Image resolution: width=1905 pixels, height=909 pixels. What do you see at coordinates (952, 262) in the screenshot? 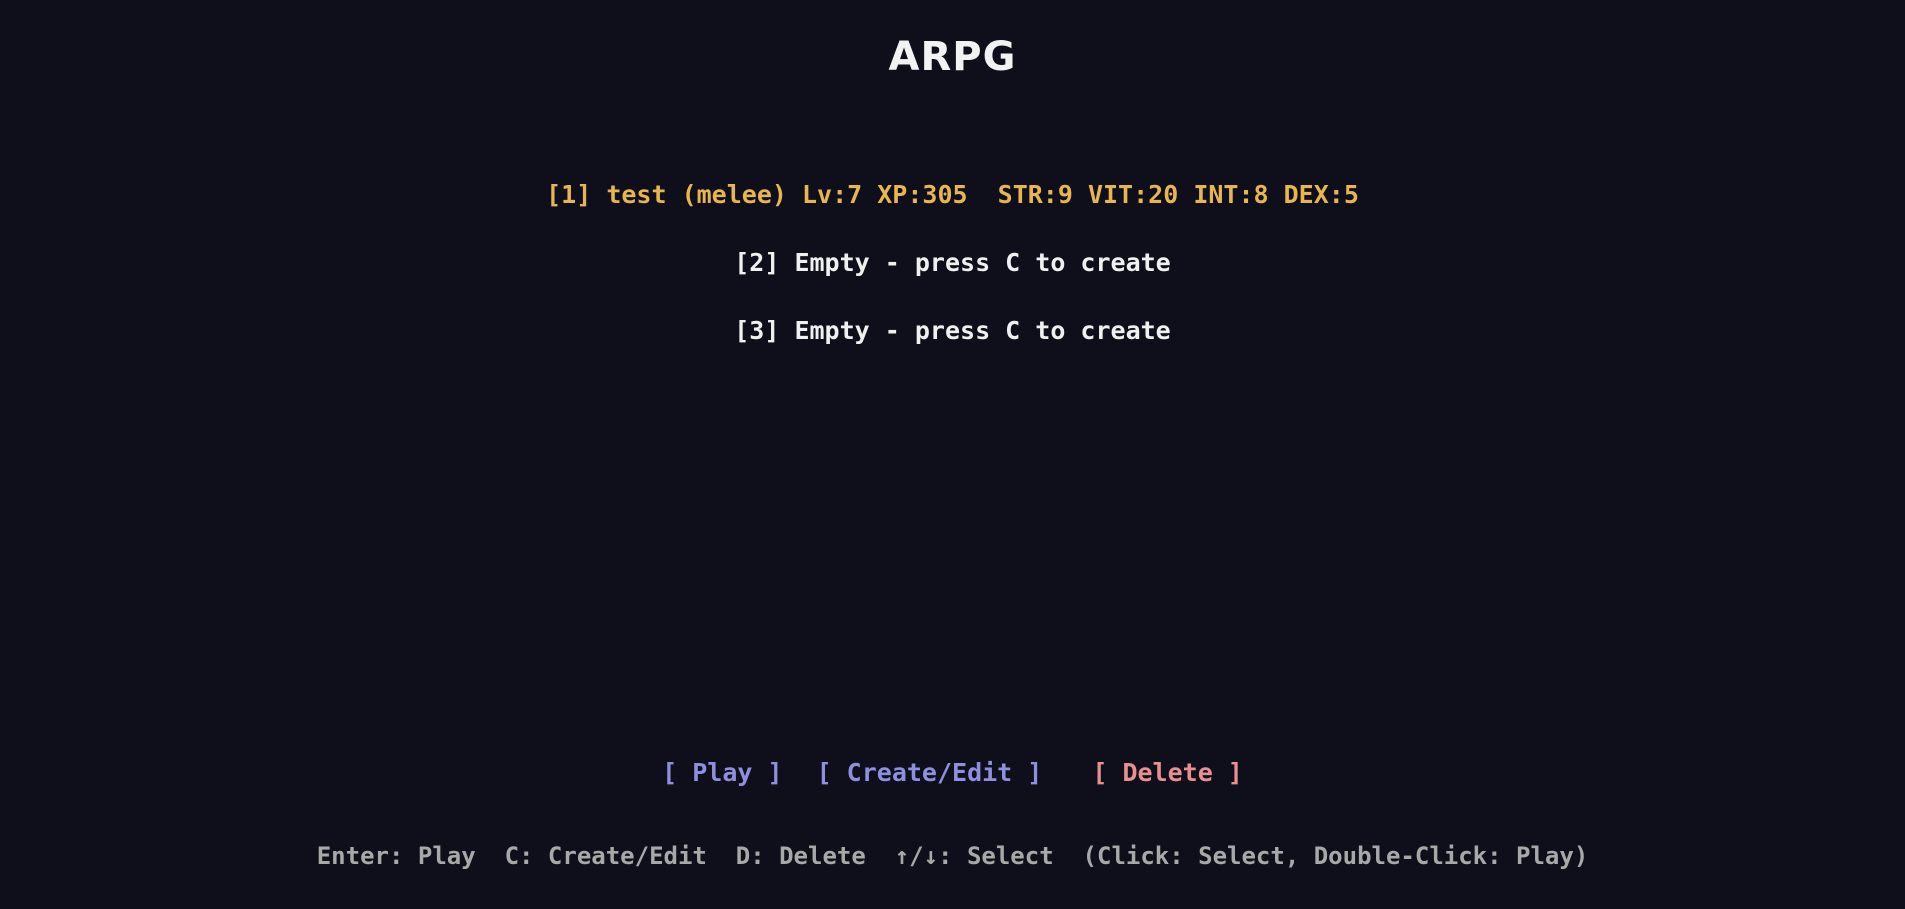
I see `save-slot-2: [2] Empty - press C to create` at bounding box center [952, 262].